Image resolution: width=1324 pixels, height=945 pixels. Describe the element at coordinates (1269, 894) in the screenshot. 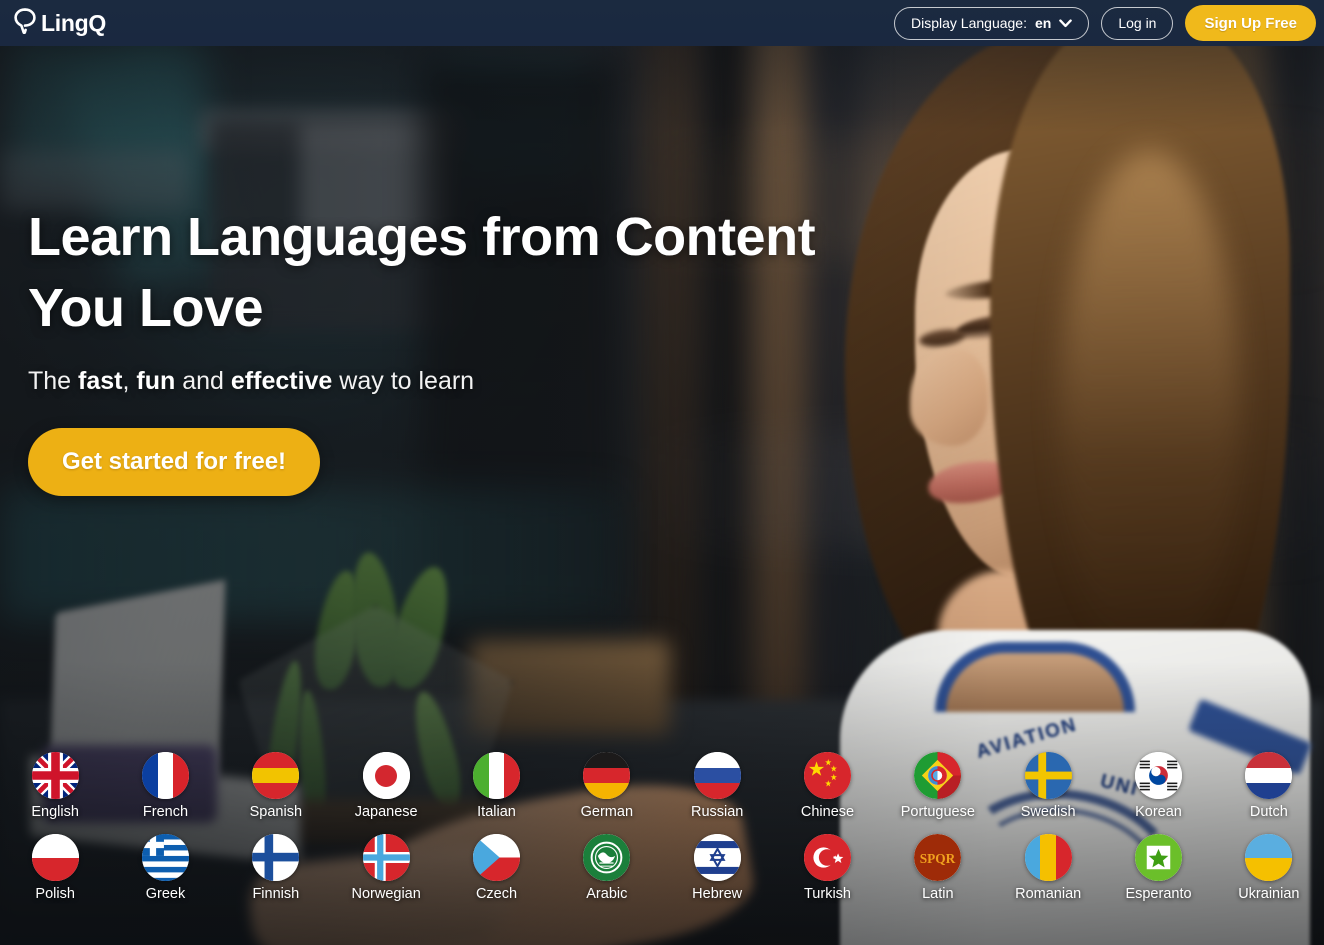

I see `language-option-label: Ukrainian` at that location.